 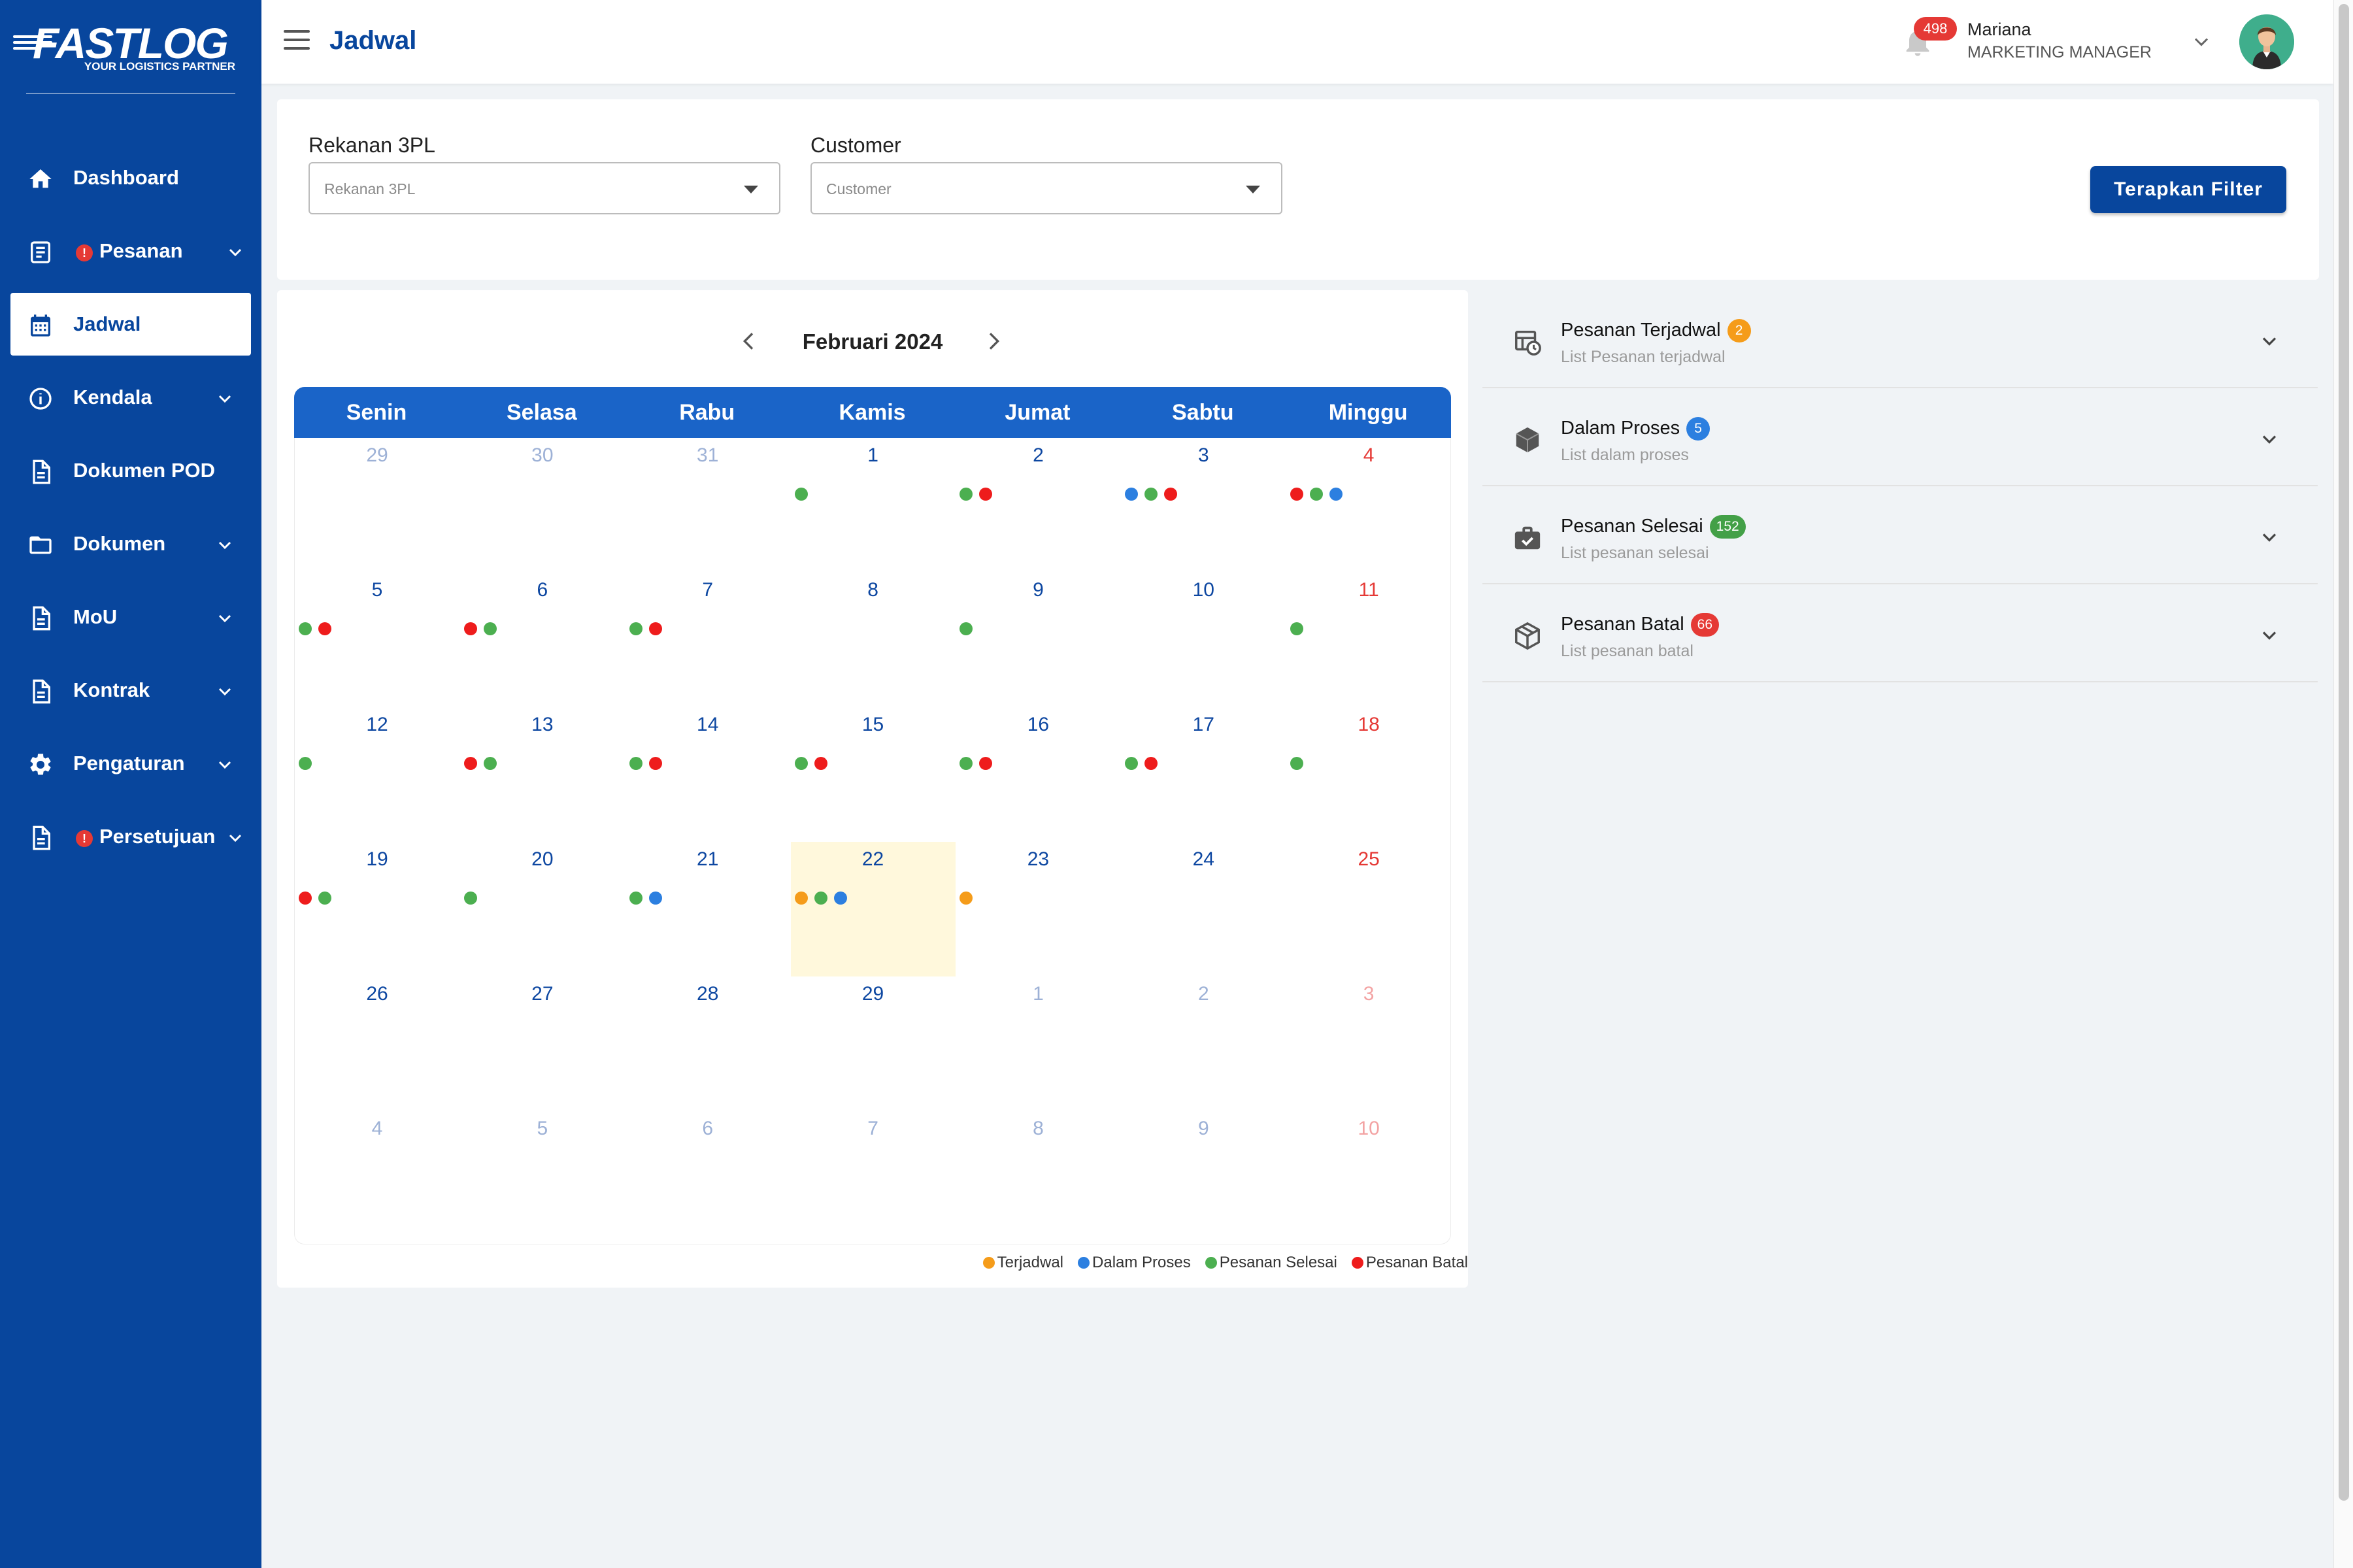 I want to click on logo-tagline: YOUR LOGISTICS PARTNER, so click(x=159, y=66).